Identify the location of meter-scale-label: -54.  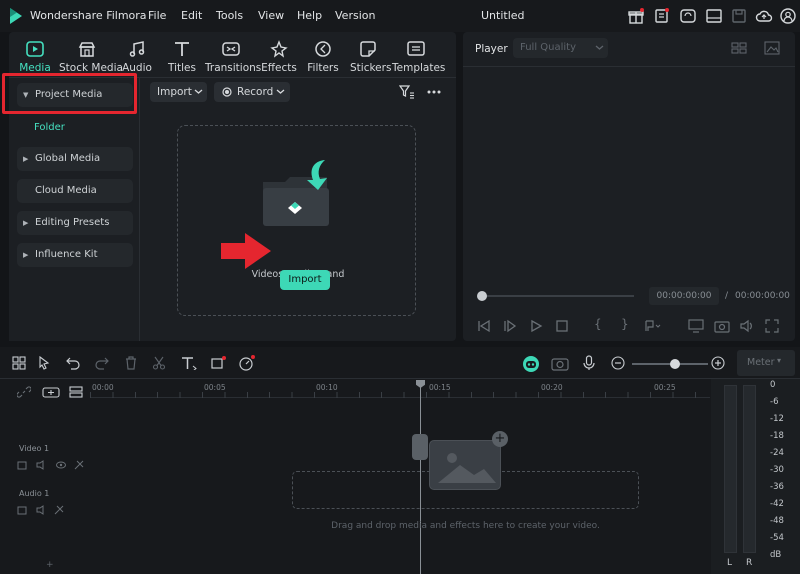
(777, 538).